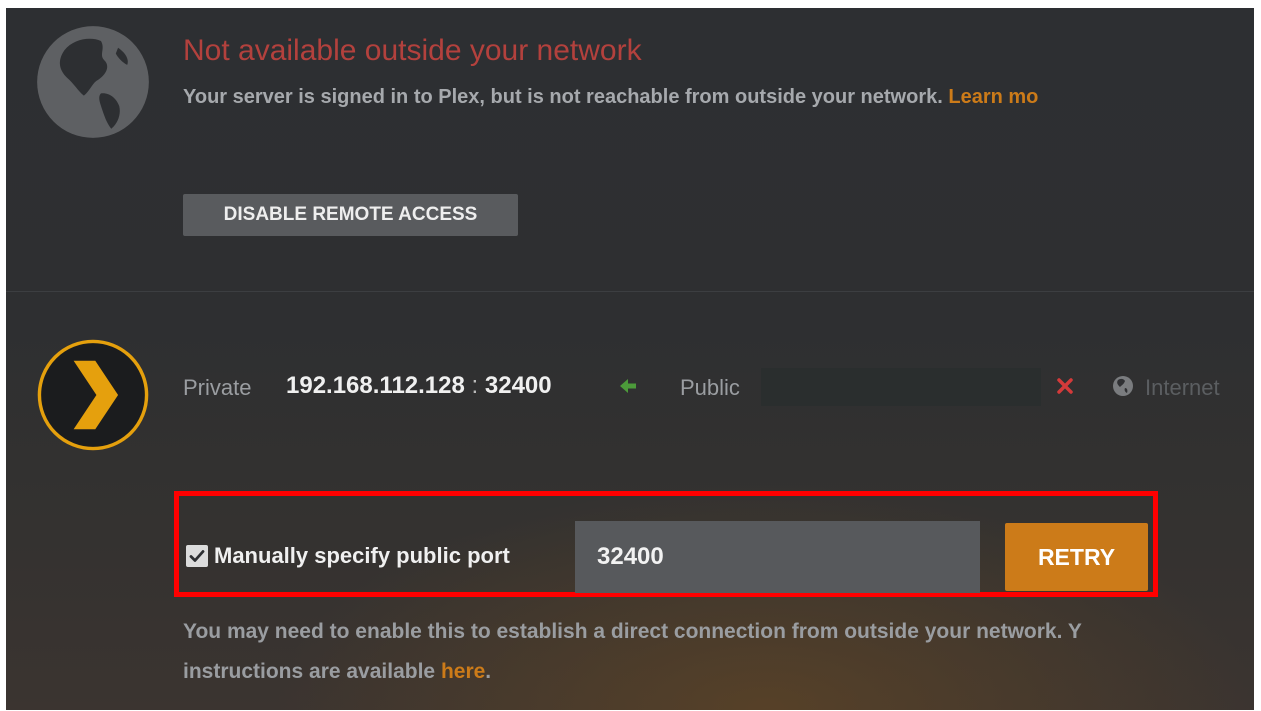 Image resolution: width=1261 pixels, height=711 pixels. I want to click on private-label: Private, so click(217, 387).